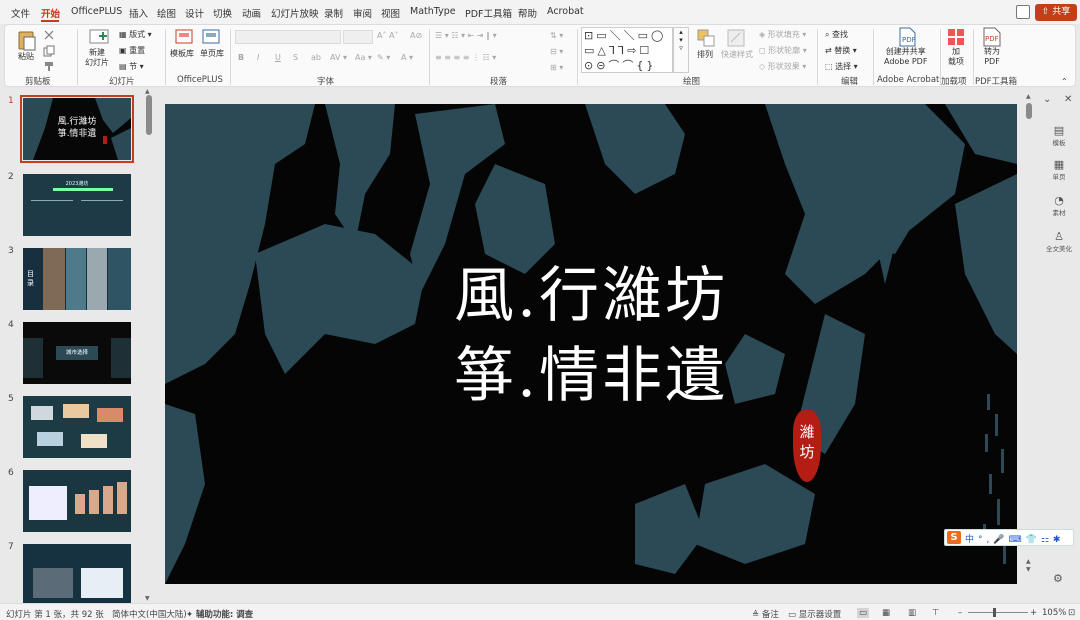  What do you see at coordinates (706, 38) in the screenshot?
I see `arrange-icon` at bounding box center [706, 38].